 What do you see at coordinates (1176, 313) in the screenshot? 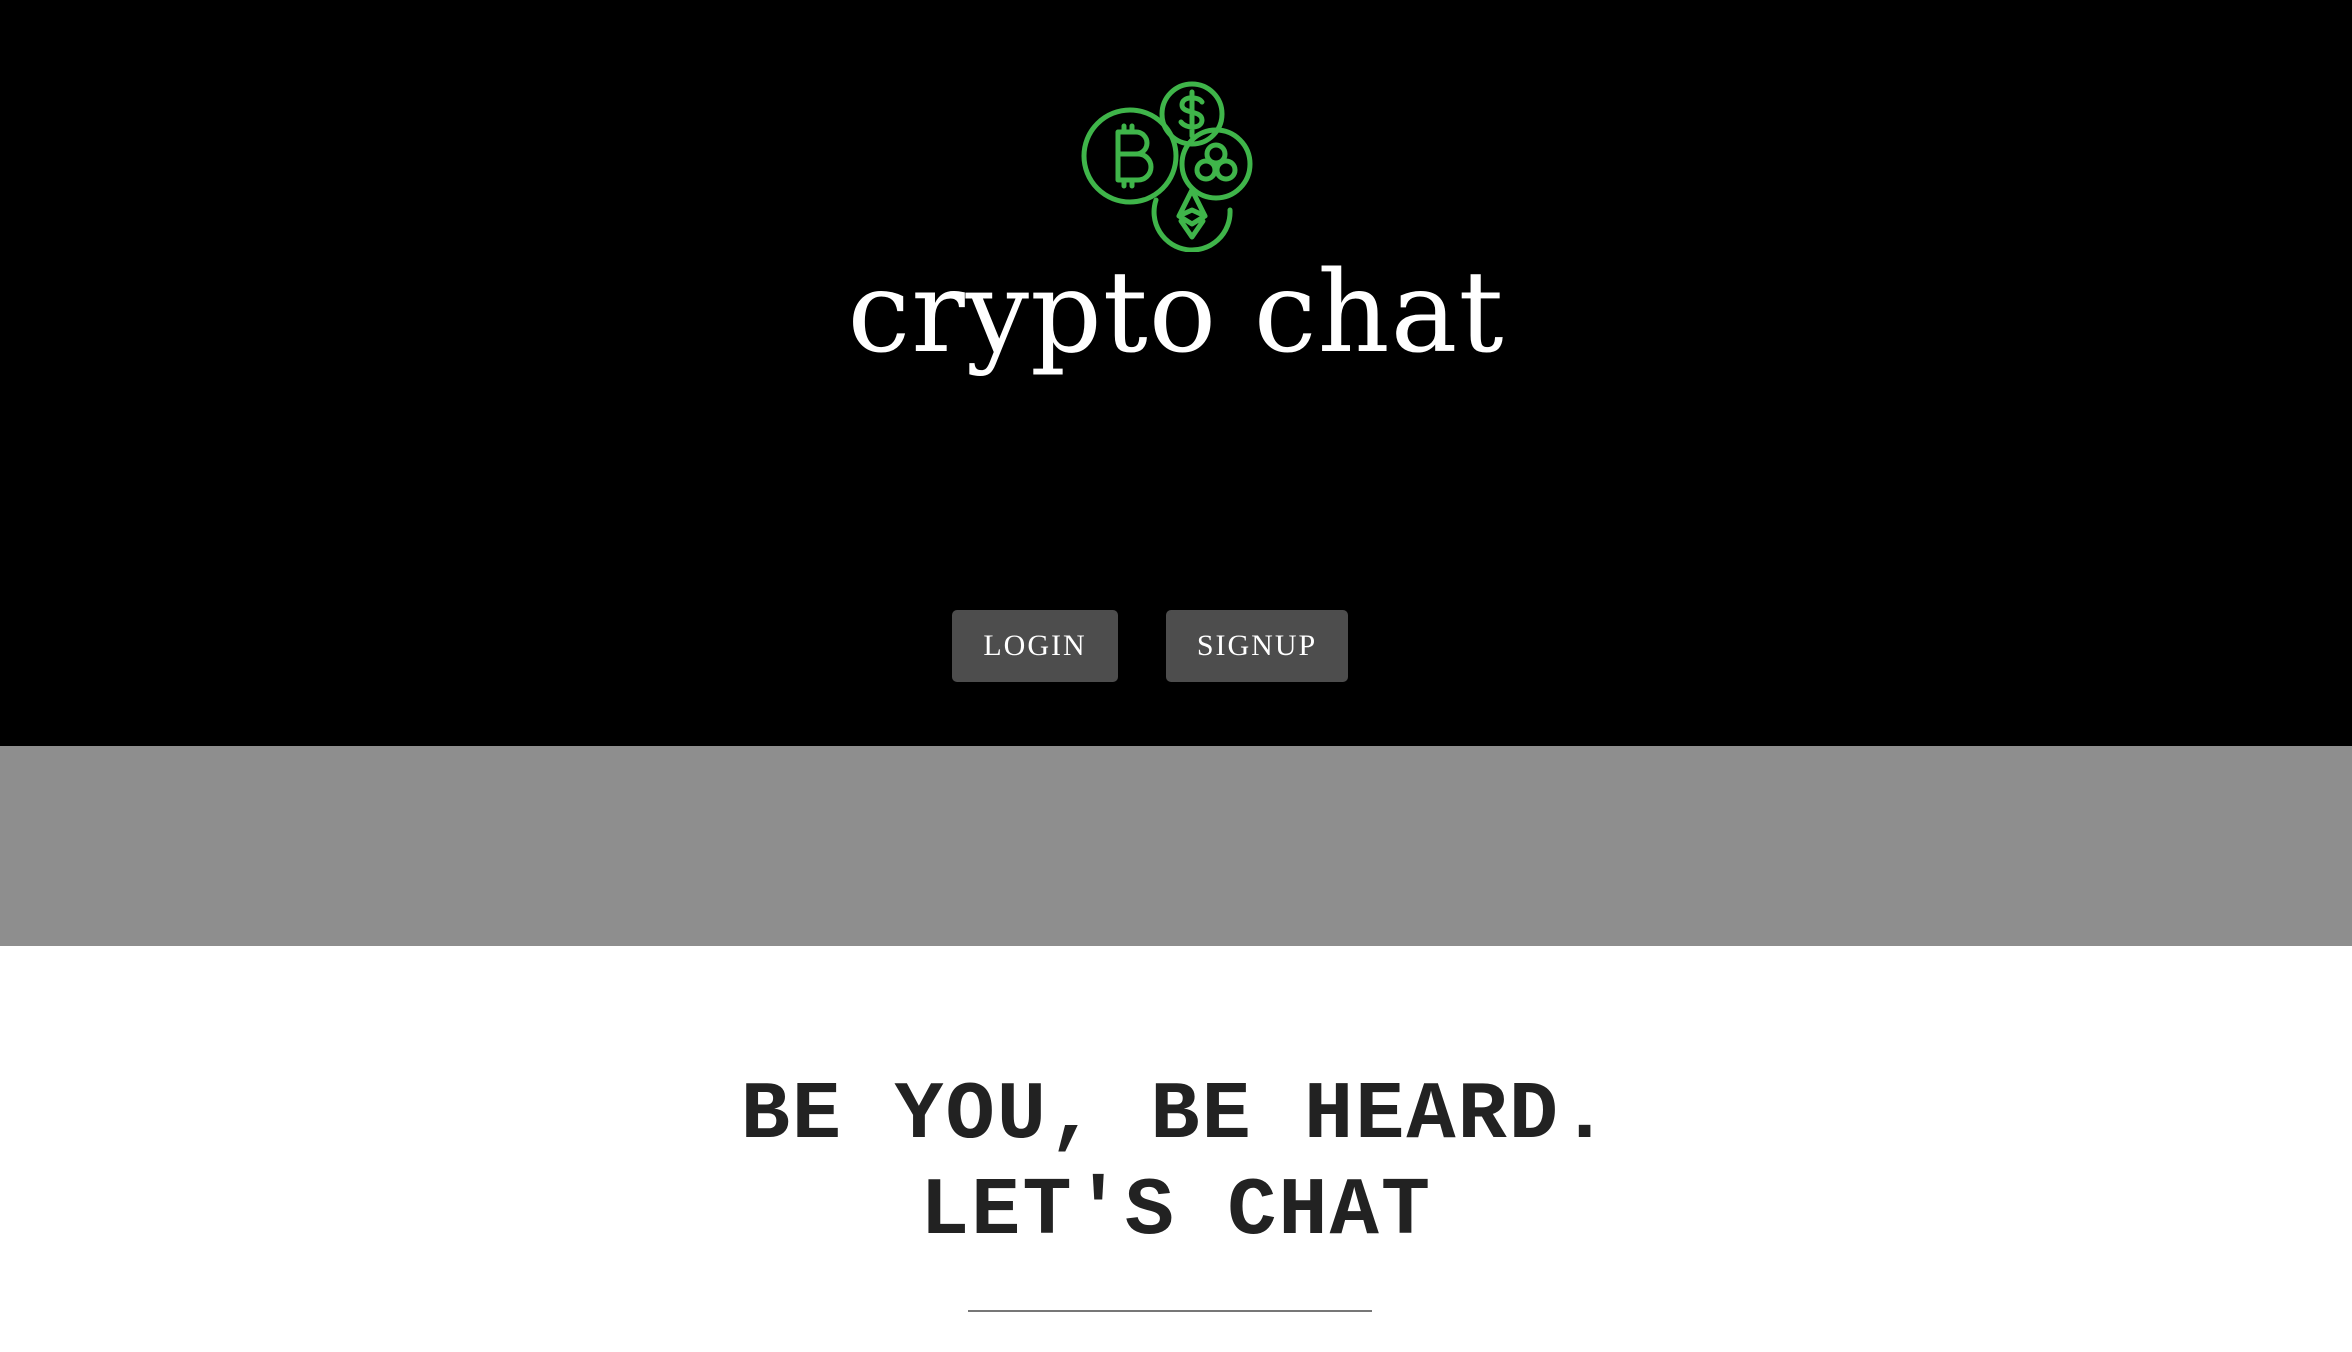
I see `brand-name: crypto chat` at bounding box center [1176, 313].